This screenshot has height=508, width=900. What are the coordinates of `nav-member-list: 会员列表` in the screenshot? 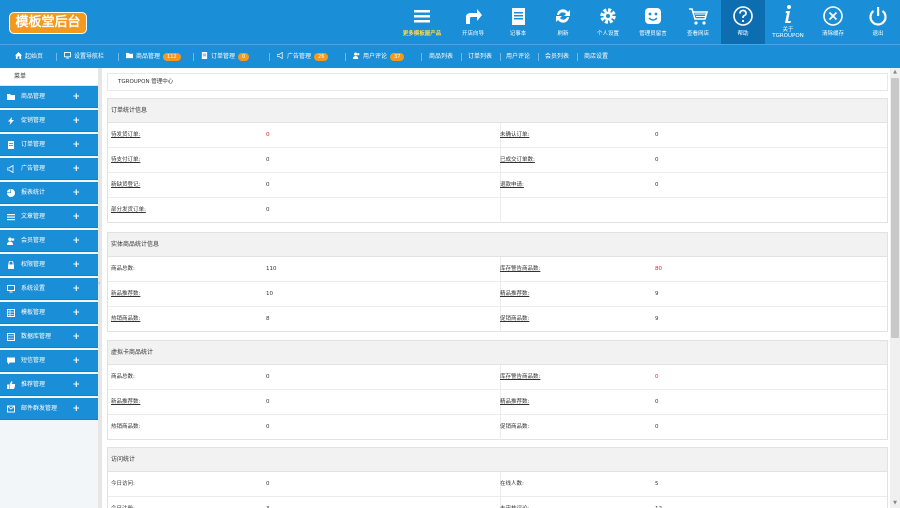 It's located at (557, 57).